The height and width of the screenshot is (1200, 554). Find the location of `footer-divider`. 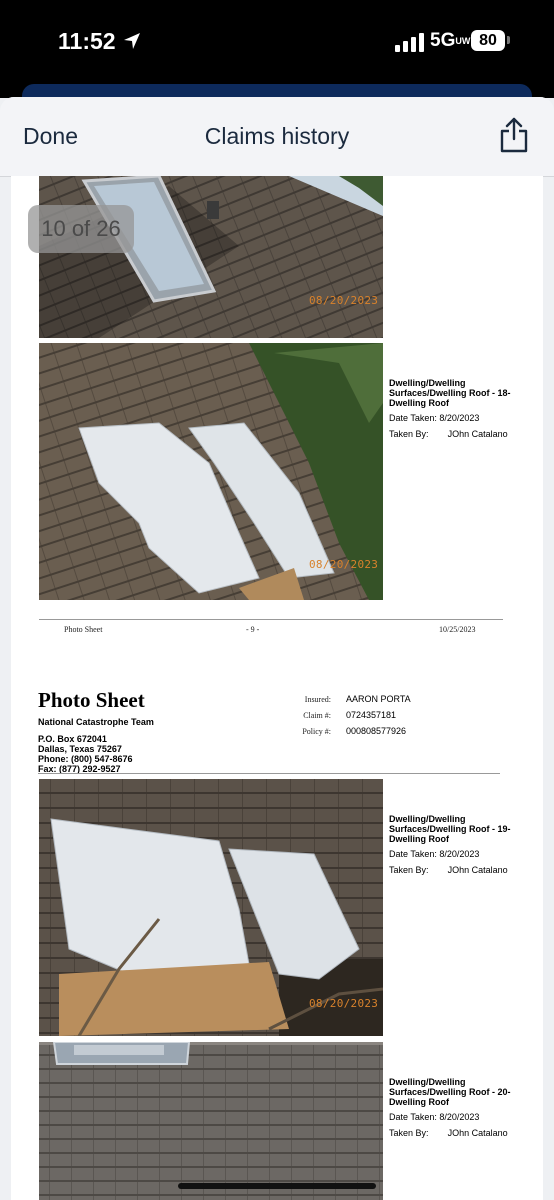

footer-divider is located at coordinates (271, 619).